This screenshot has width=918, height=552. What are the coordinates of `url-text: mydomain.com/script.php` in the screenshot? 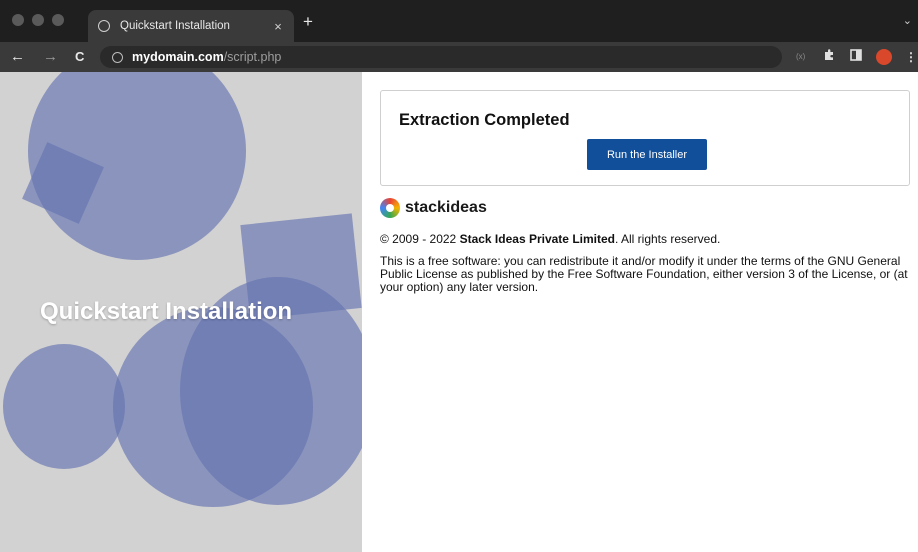 It's located at (206, 57).